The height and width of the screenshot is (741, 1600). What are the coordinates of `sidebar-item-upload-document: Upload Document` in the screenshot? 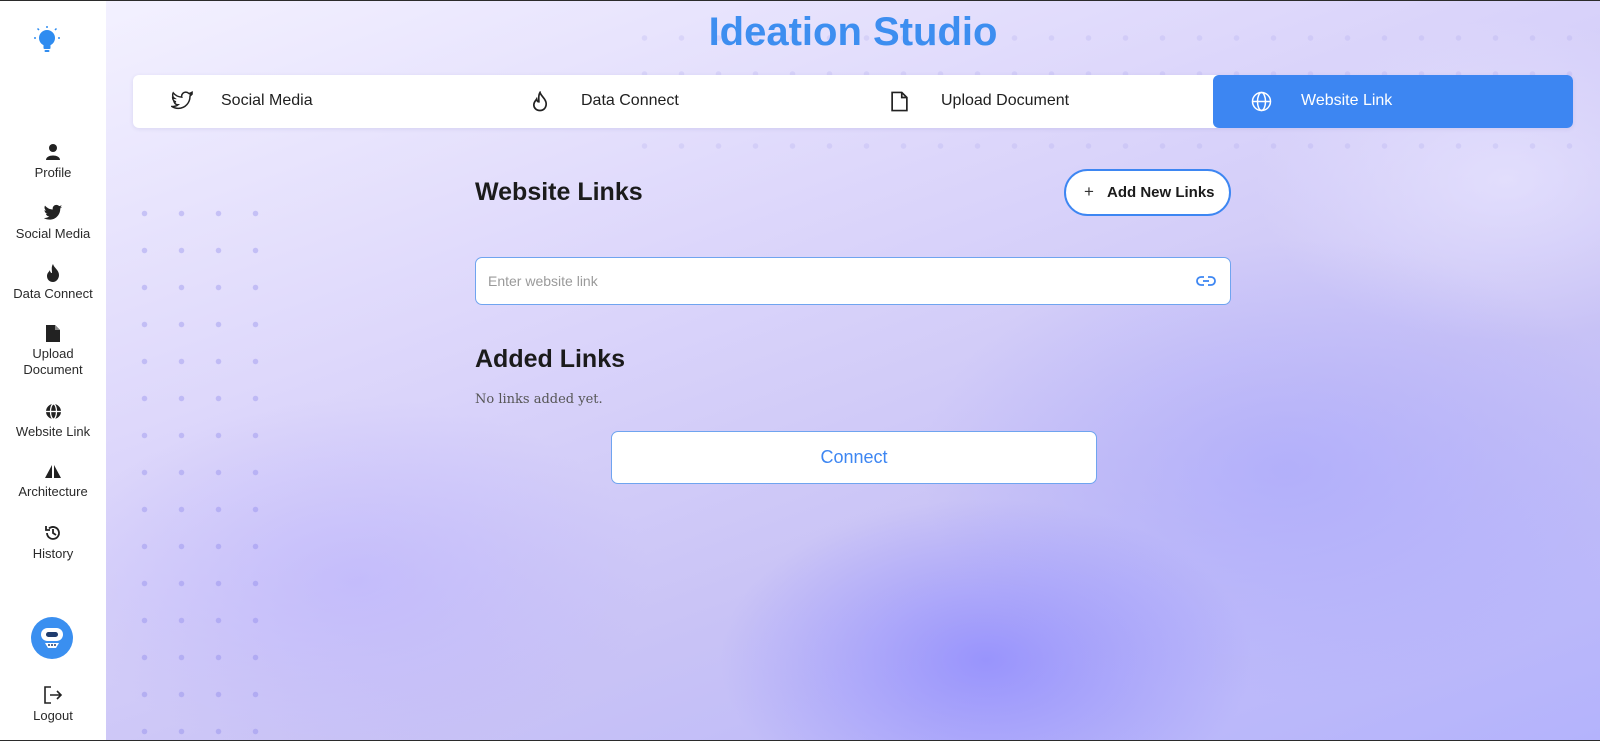 It's located at (53, 351).